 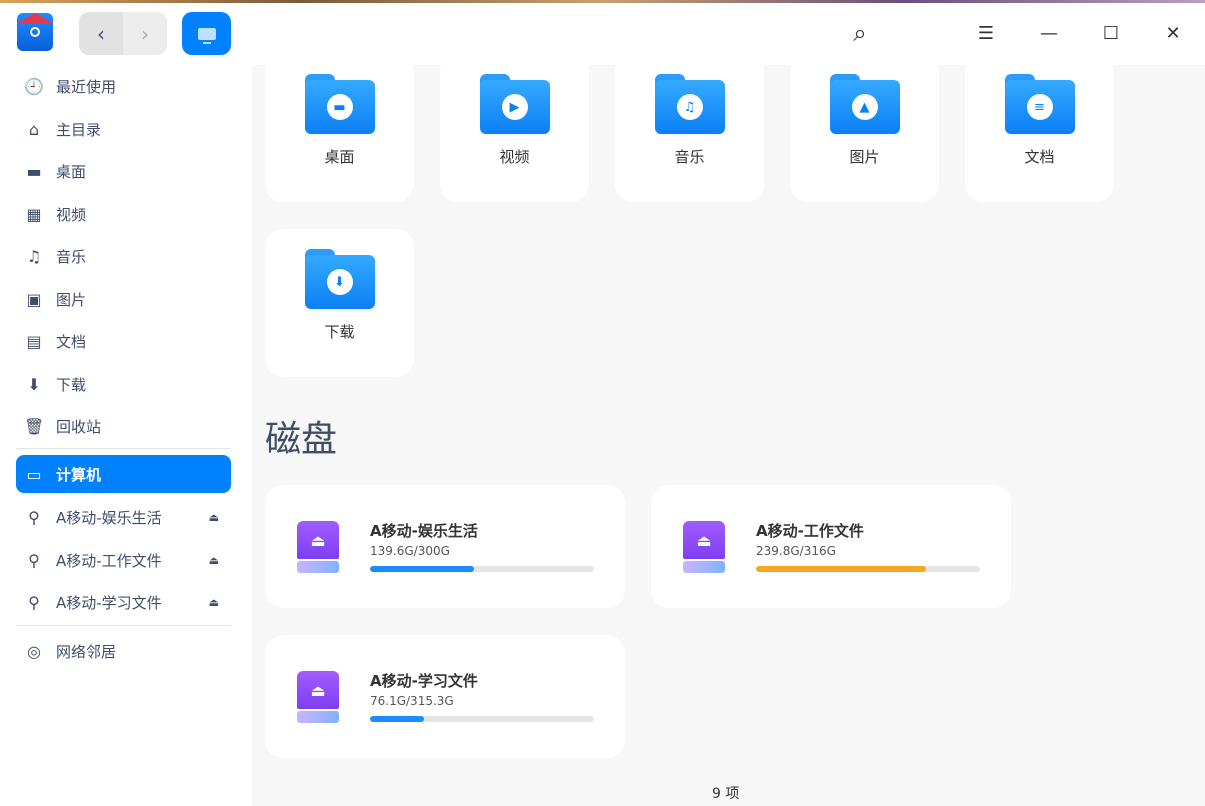 I want to click on folder-label: 音乐, so click(x=689, y=157).